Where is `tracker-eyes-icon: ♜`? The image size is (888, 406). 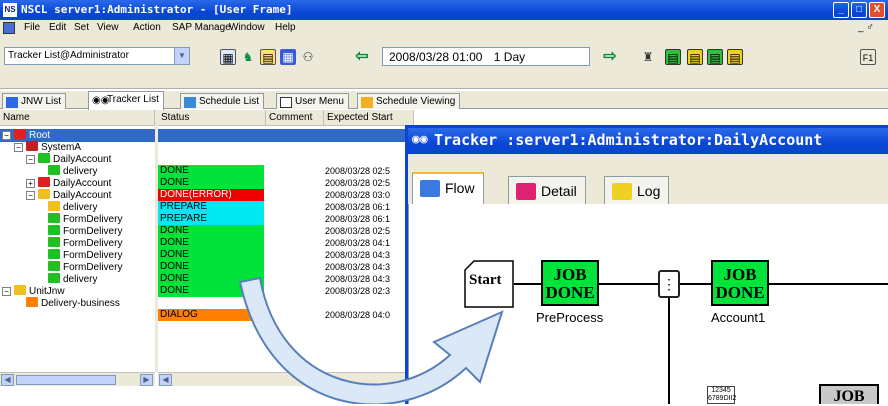 tracker-eyes-icon: ♜ is located at coordinates (648, 57).